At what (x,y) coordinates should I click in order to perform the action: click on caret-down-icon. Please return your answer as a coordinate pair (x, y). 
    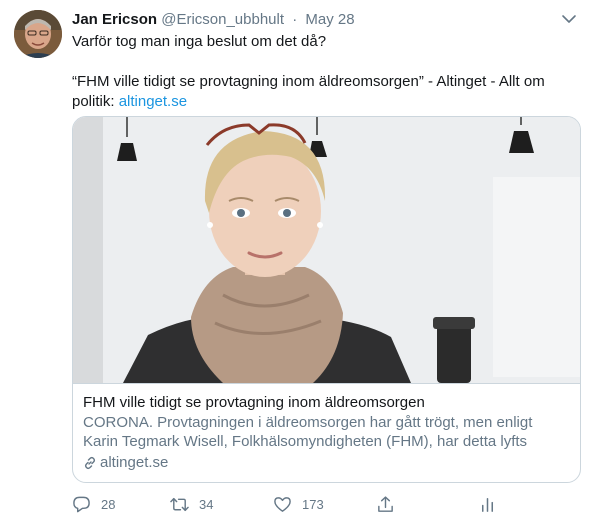
    Looking at the image, I should click on (569, 19).